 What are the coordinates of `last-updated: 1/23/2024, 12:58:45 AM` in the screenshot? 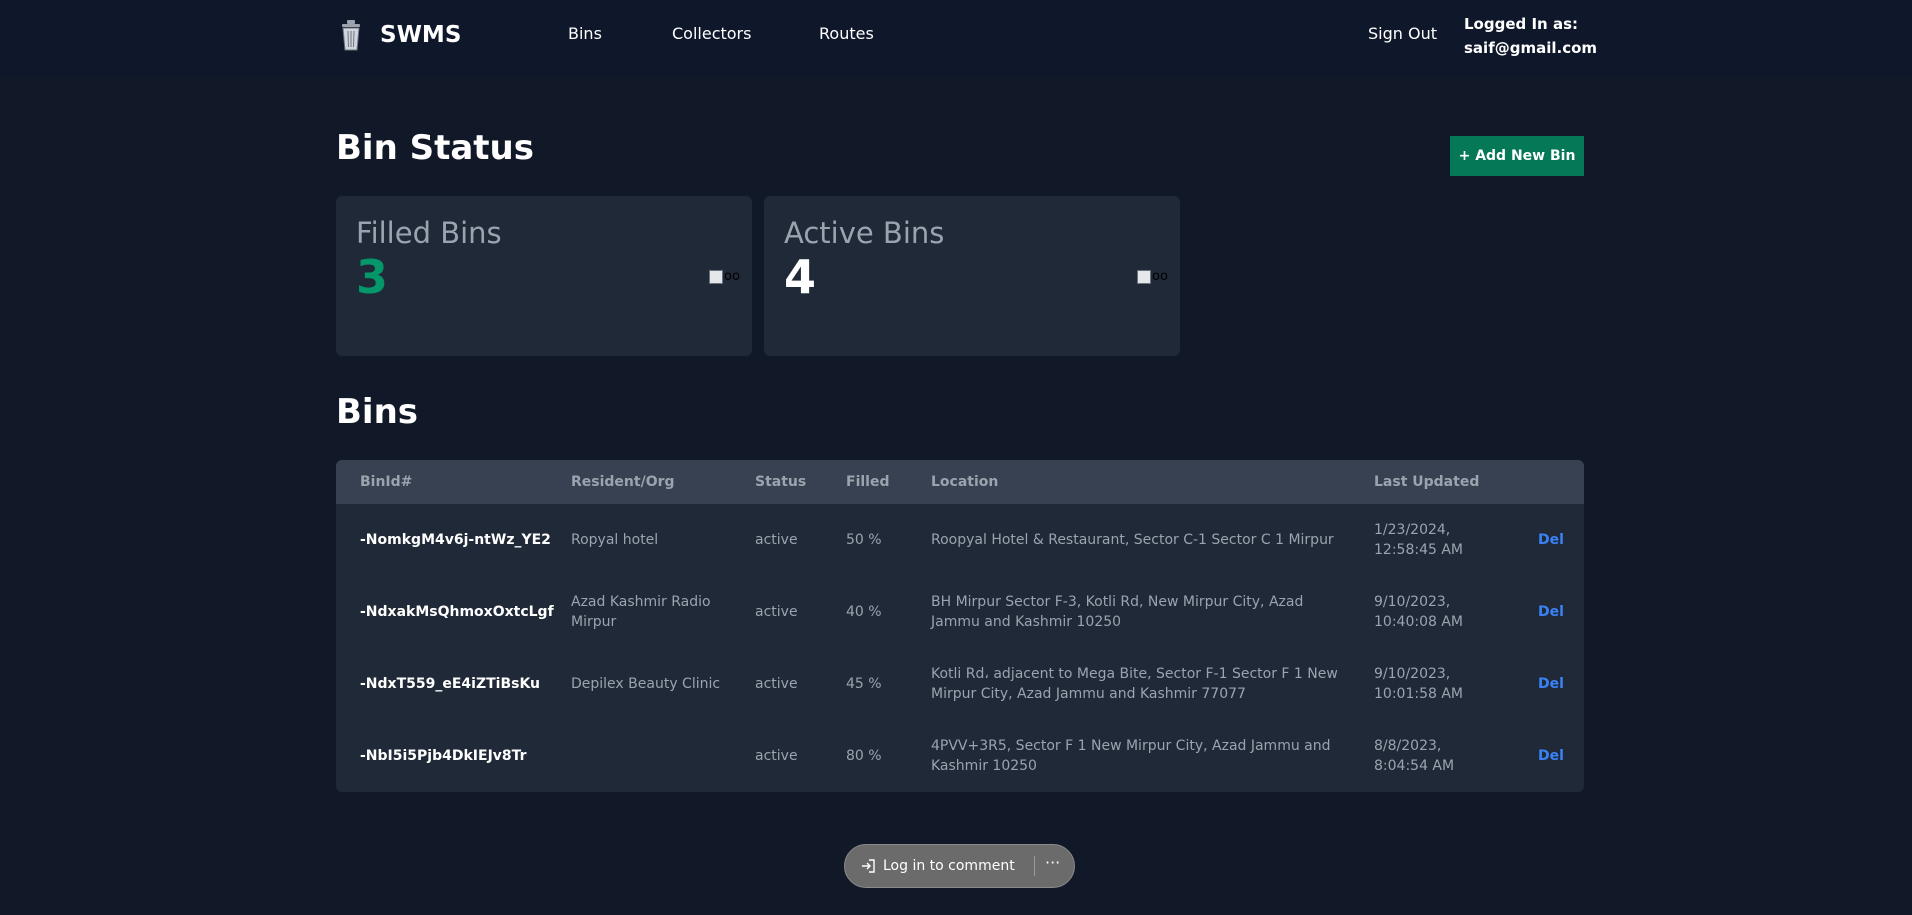 It's located at (1418, 540).